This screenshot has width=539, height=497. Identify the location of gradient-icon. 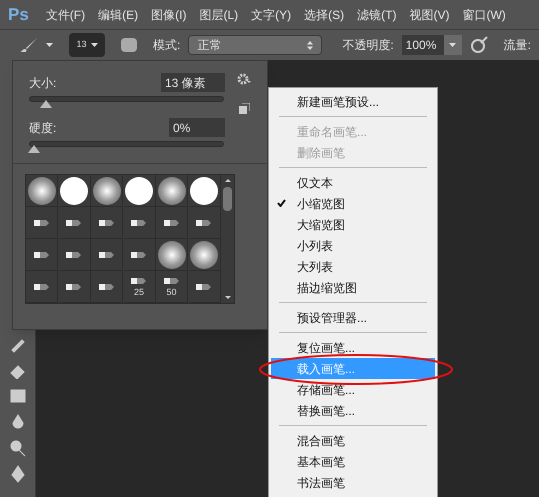
(17, 396).